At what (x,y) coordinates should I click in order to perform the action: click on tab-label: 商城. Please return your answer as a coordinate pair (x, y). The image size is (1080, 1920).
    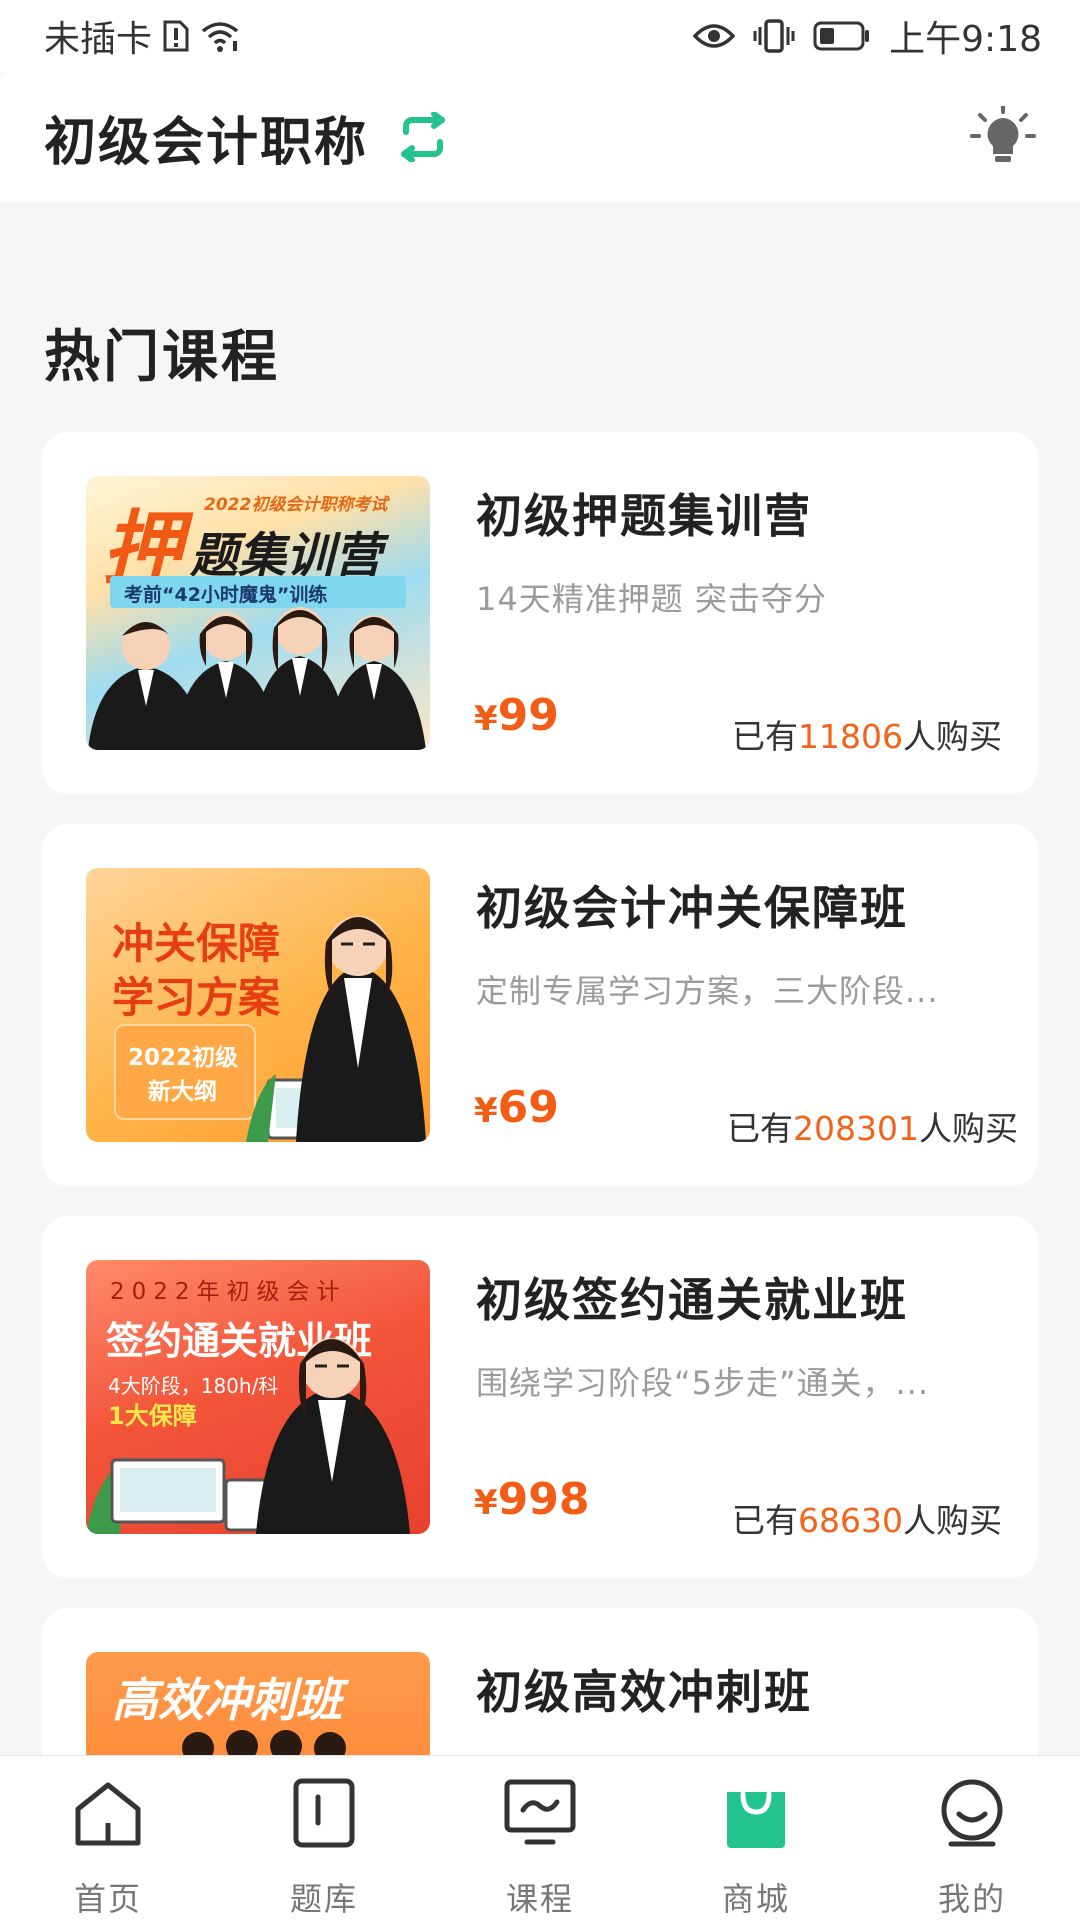
    Looking at the image, I should click on (755, 1899).